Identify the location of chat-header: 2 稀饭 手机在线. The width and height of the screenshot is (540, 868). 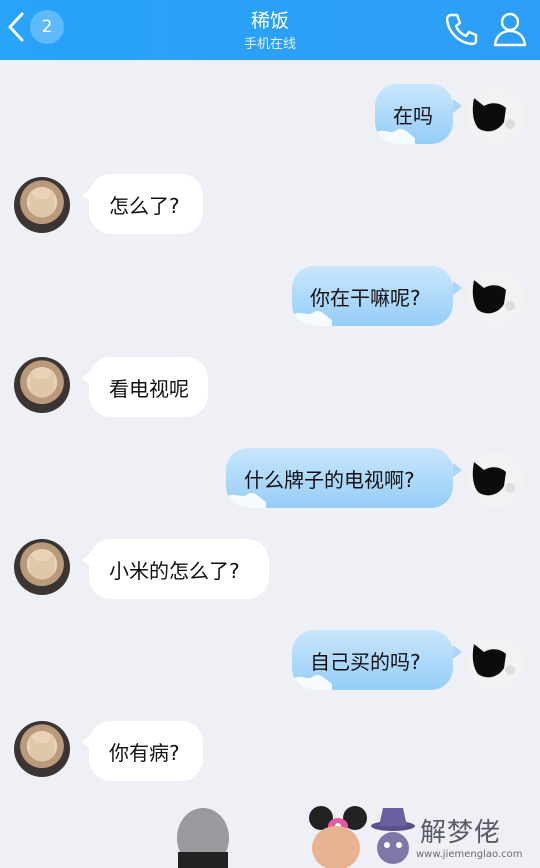
(270, 30).